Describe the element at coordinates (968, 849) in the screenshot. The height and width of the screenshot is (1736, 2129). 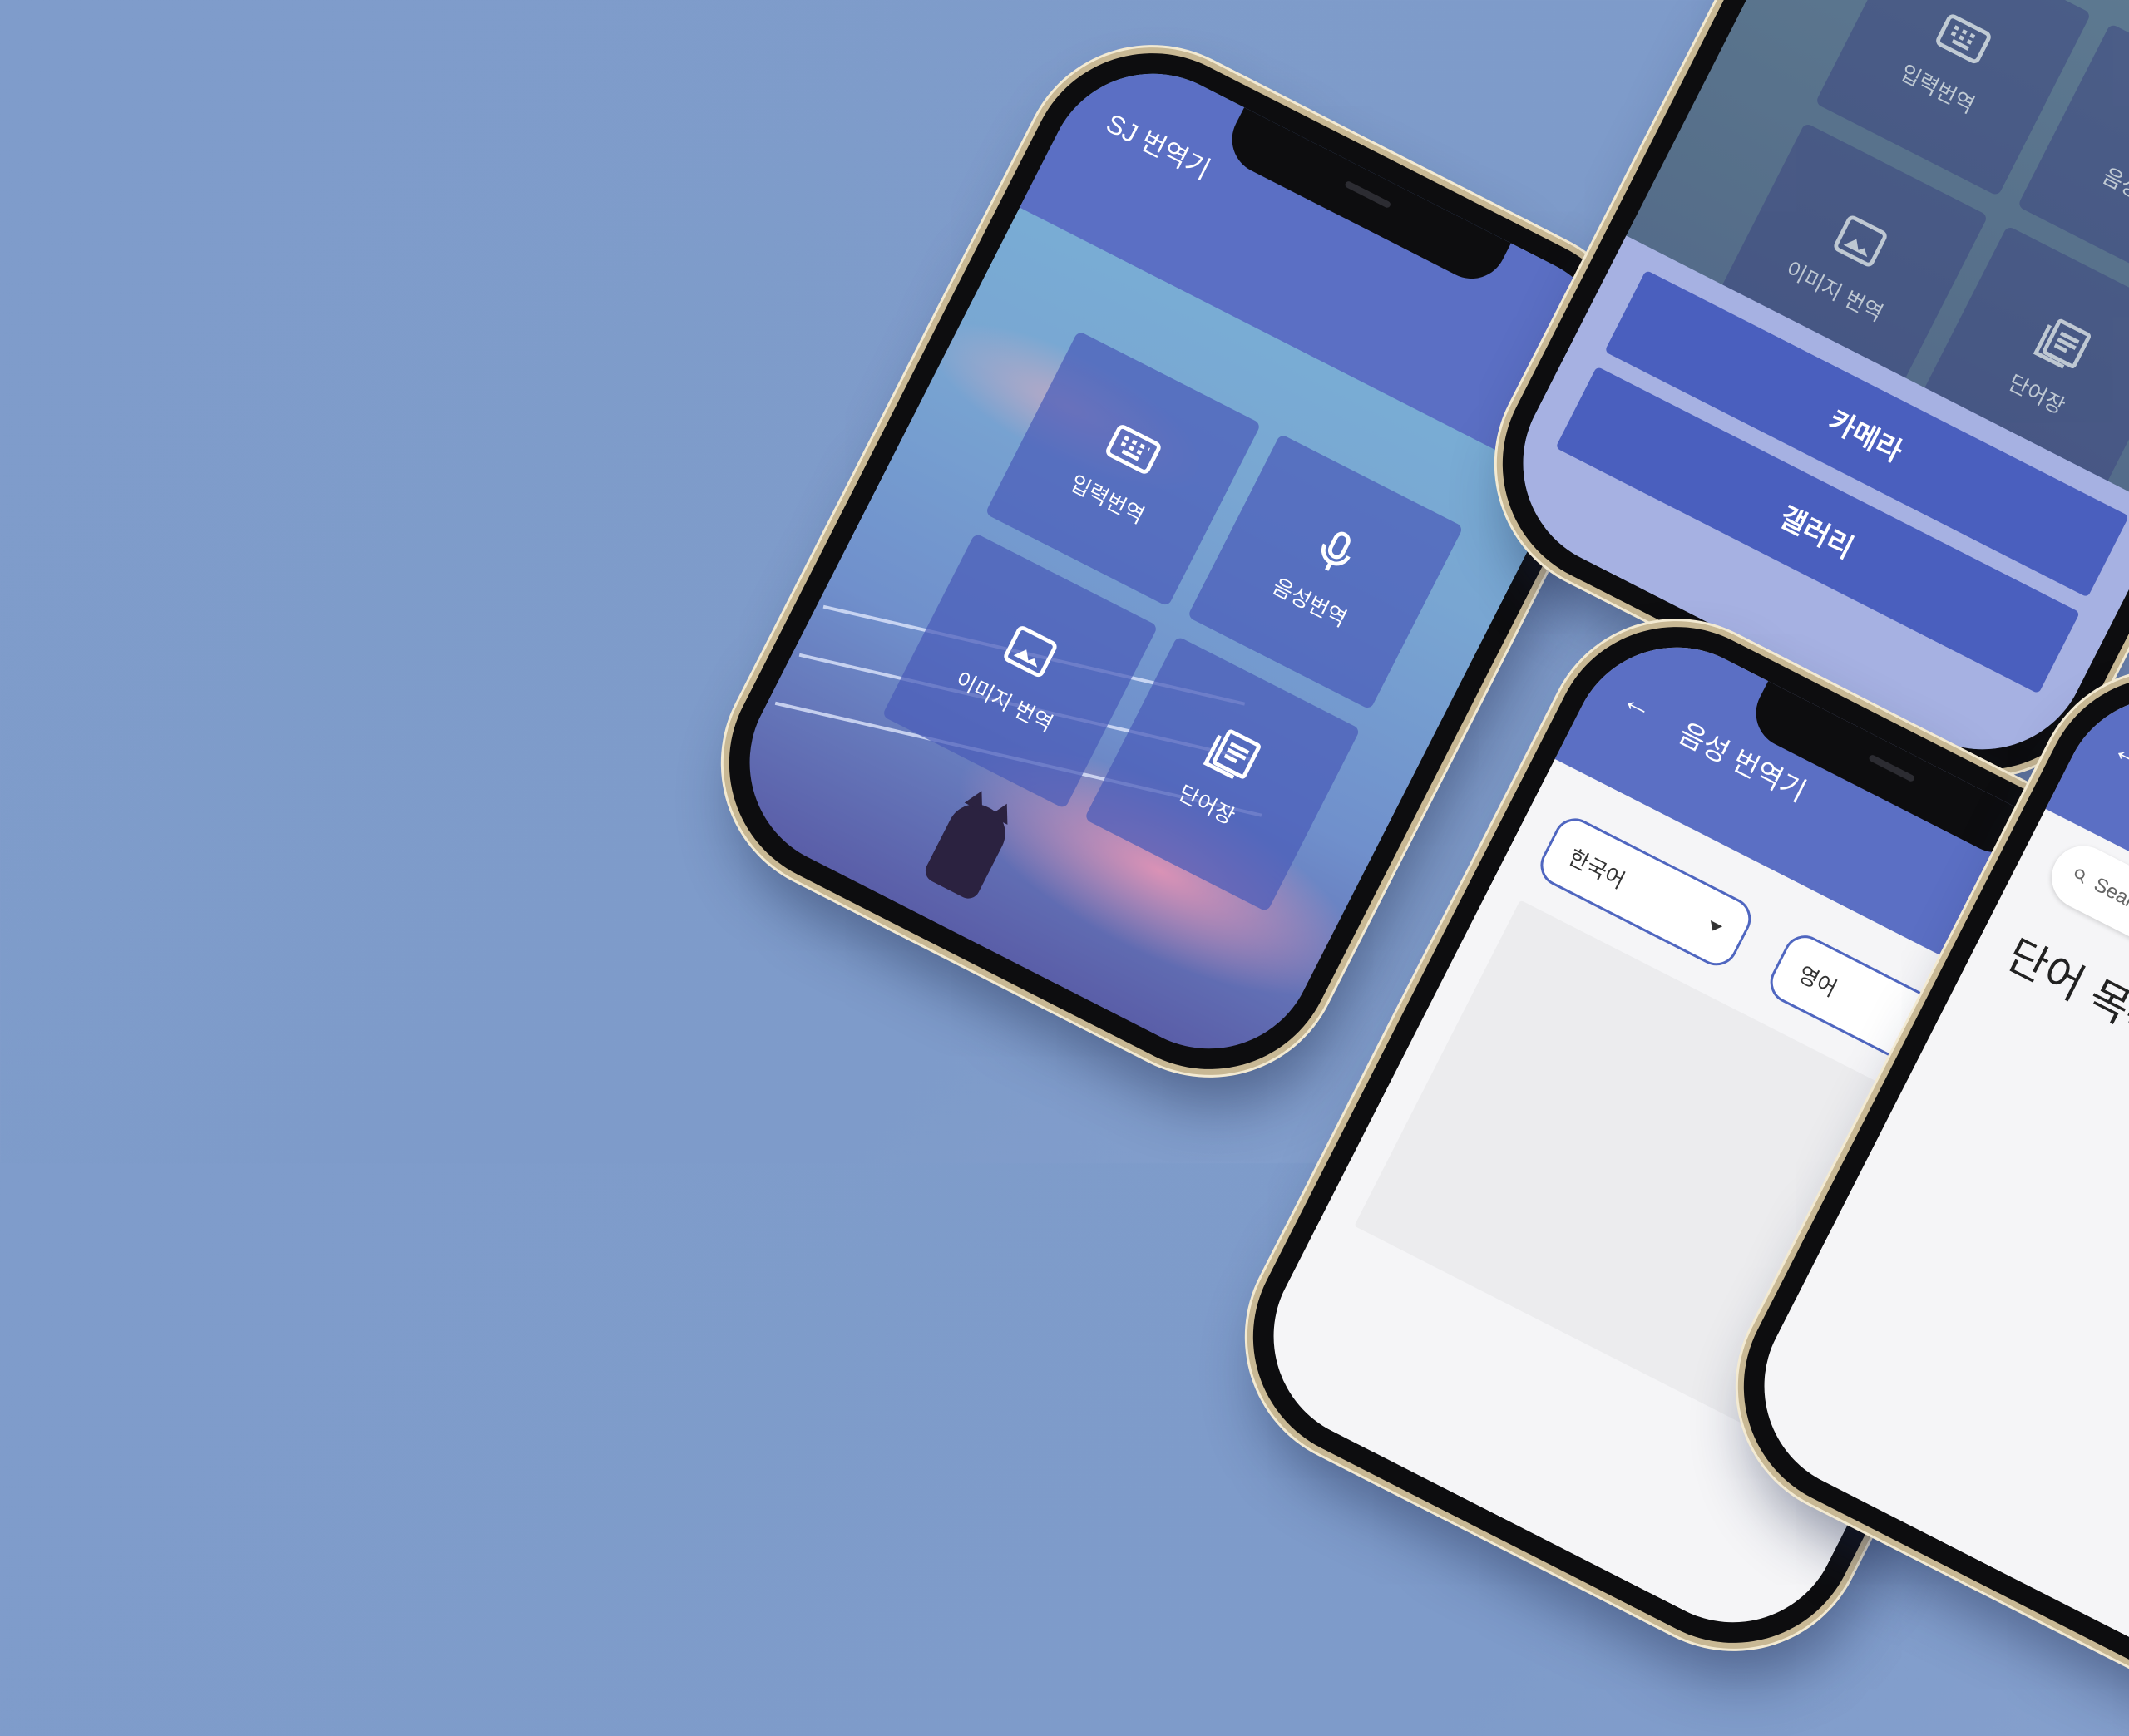
I see `cat-silhouette` at that location.